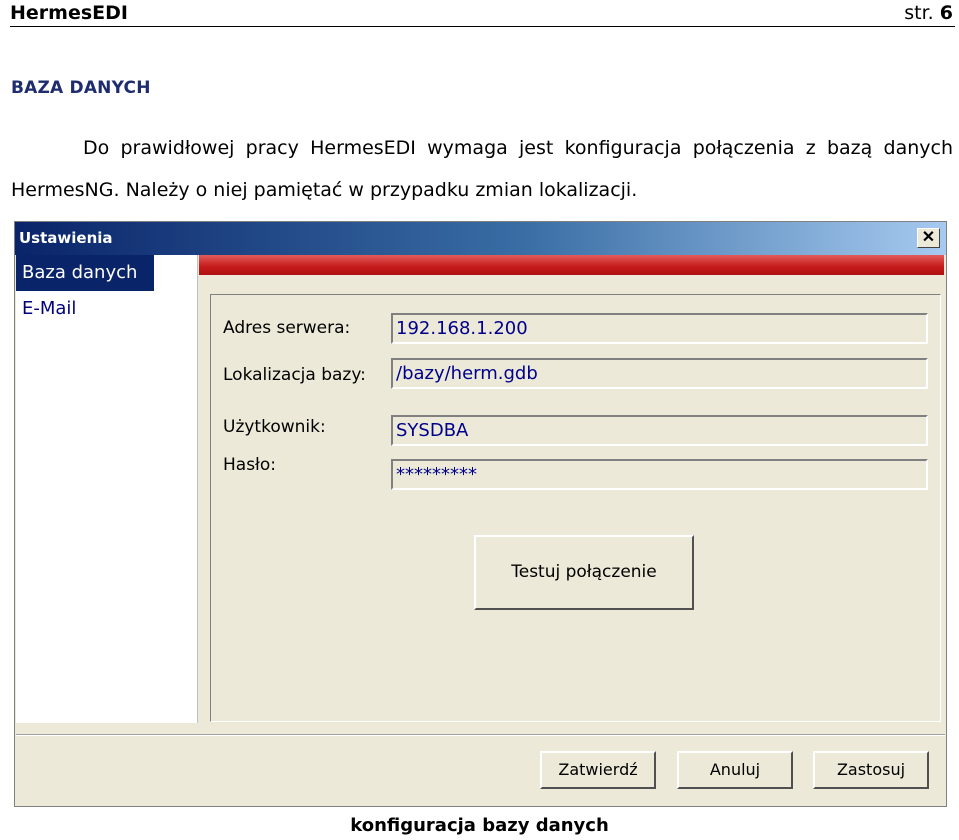 This screenshot has width=959, height=840. I want to click on section-title: BAZA DANYCH, so click(81, 88).